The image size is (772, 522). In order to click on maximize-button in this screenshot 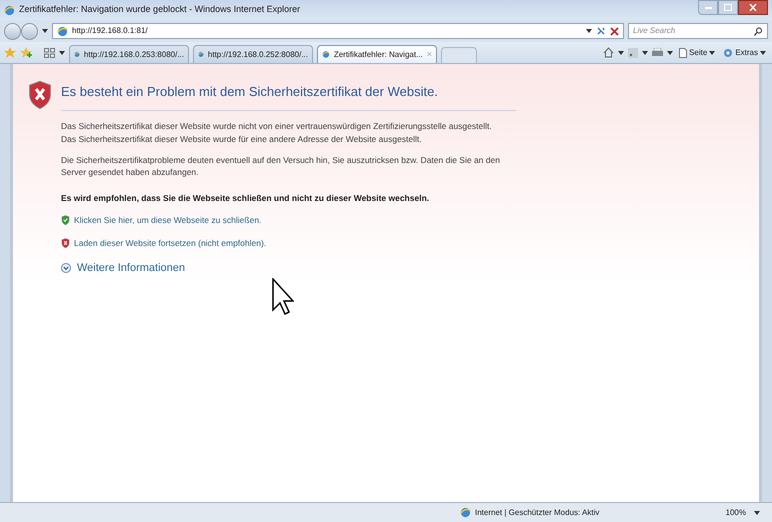, I will do `click(728, 7)`.